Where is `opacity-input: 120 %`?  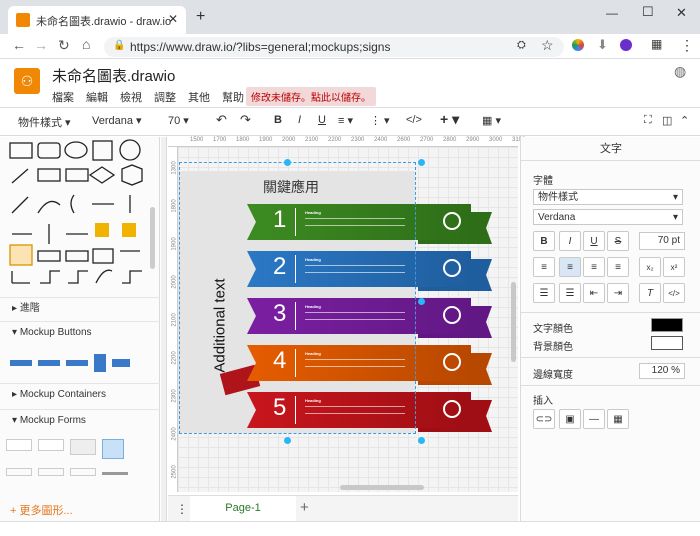 opacity-input: 120 % is located at coordinates (662, 371).